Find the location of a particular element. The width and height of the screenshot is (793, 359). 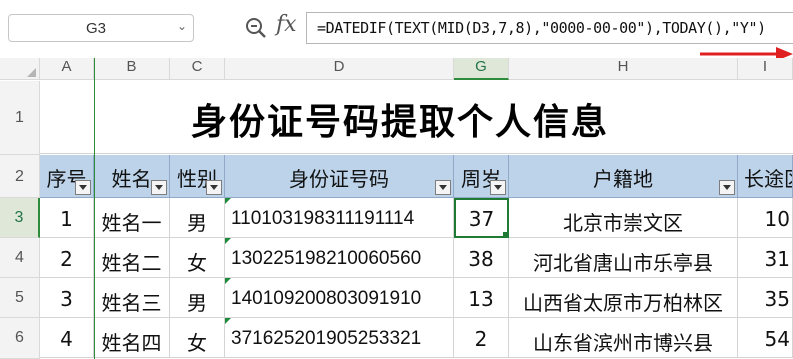

table-row: 1 姓名一 男 110103198311191114 37 北京市崇文区 10 is located at coordinates (416, 218).